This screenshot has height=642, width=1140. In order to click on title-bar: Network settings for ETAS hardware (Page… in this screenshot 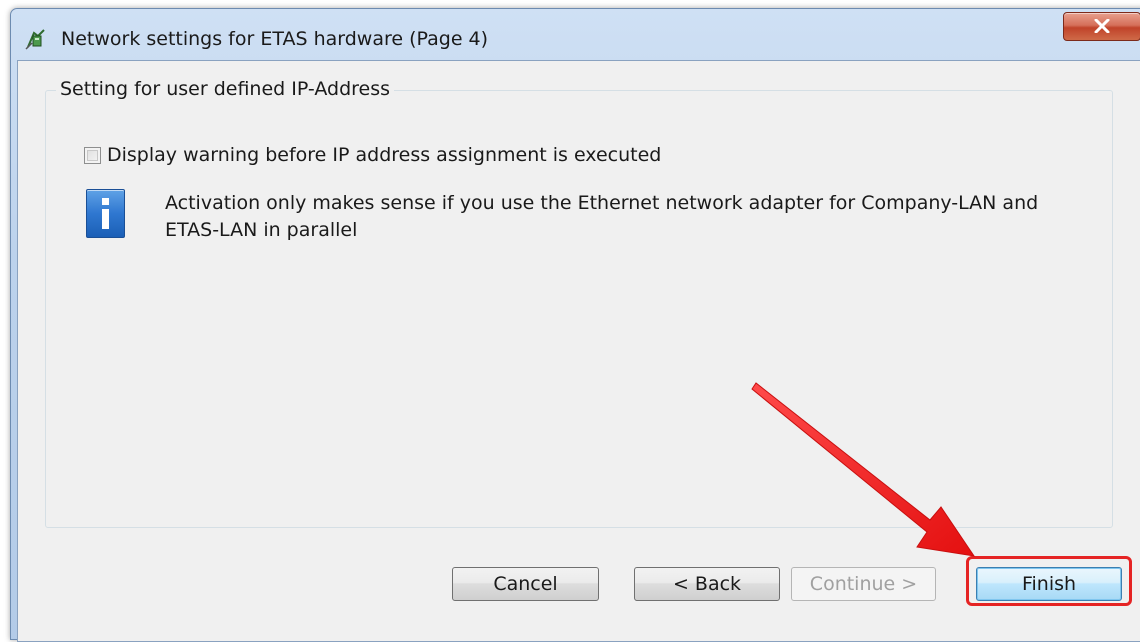, I will do `click(575, 35)`.